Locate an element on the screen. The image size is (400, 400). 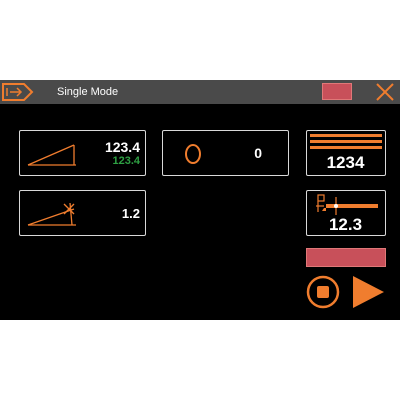
title-bar: Single Mode is located at coordinates (200, 92).